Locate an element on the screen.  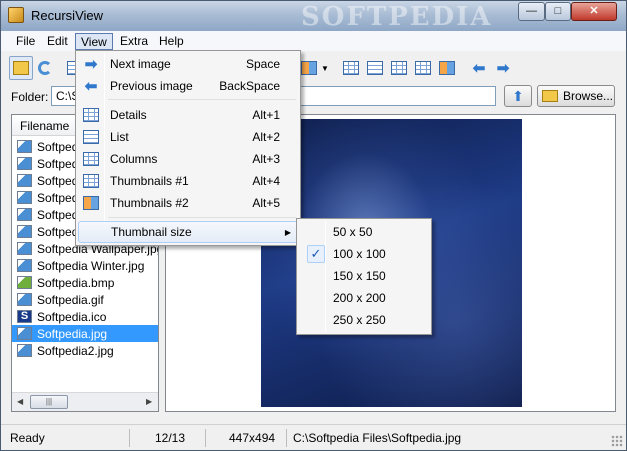
folder-label: Folder: is located at coordinates (30, 97).